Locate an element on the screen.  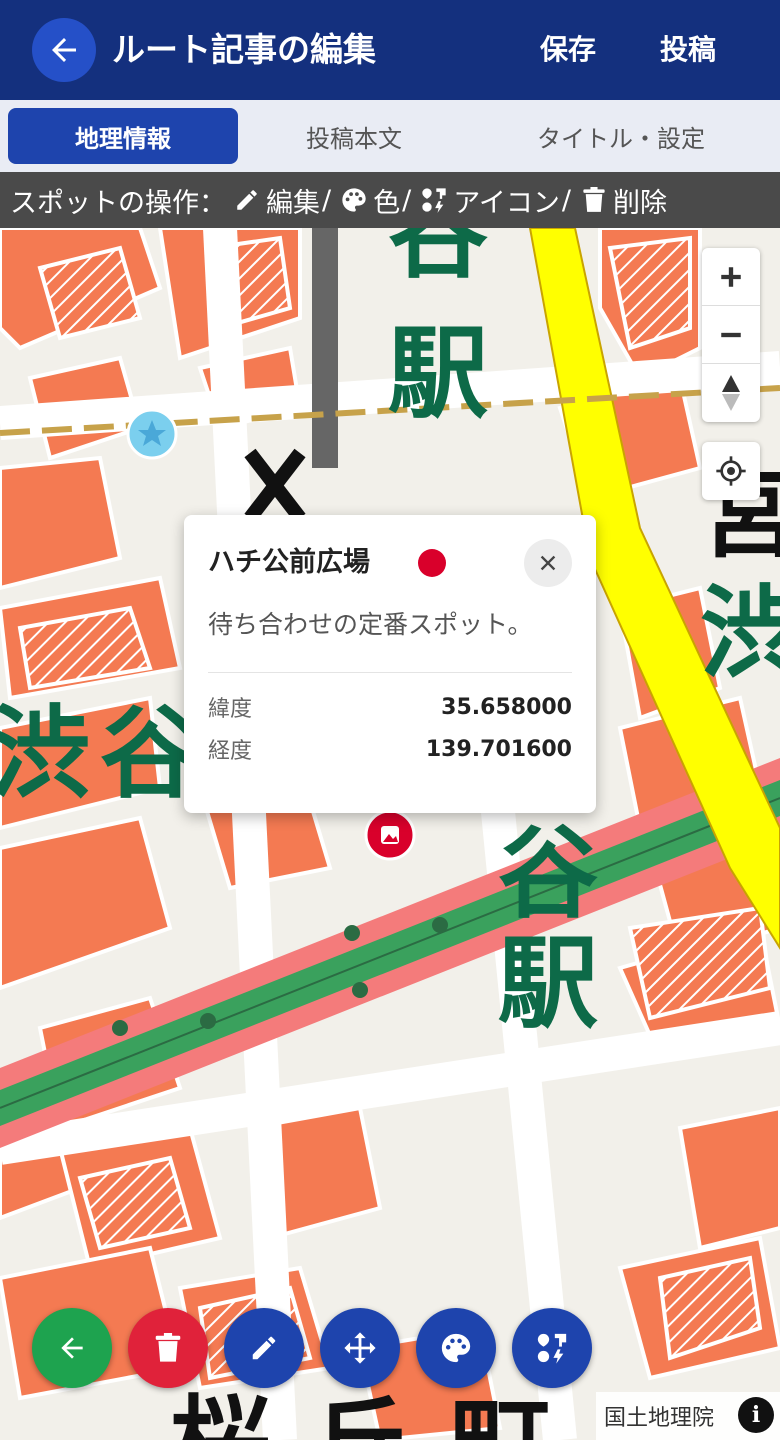
compass-button is located at coordinates (731, 393).